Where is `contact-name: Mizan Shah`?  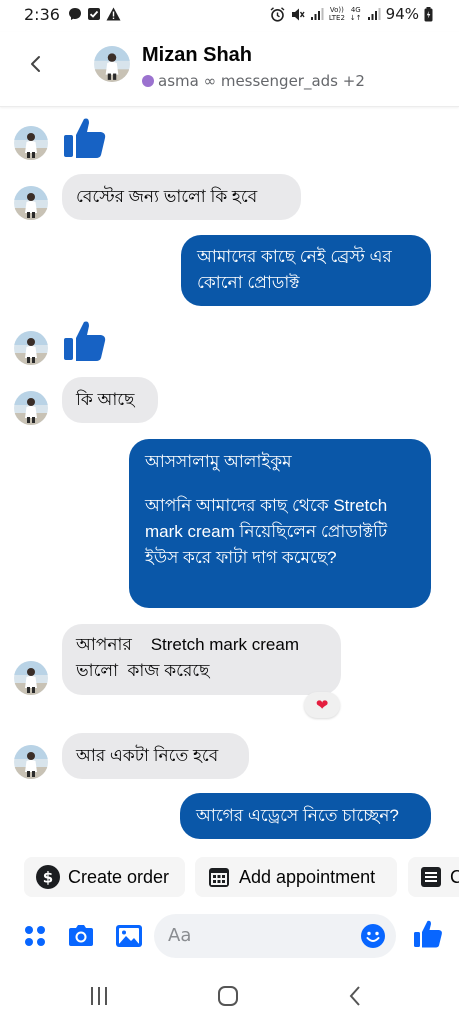
contact-name: Mizan Shah is located at coordinates (197, 55).